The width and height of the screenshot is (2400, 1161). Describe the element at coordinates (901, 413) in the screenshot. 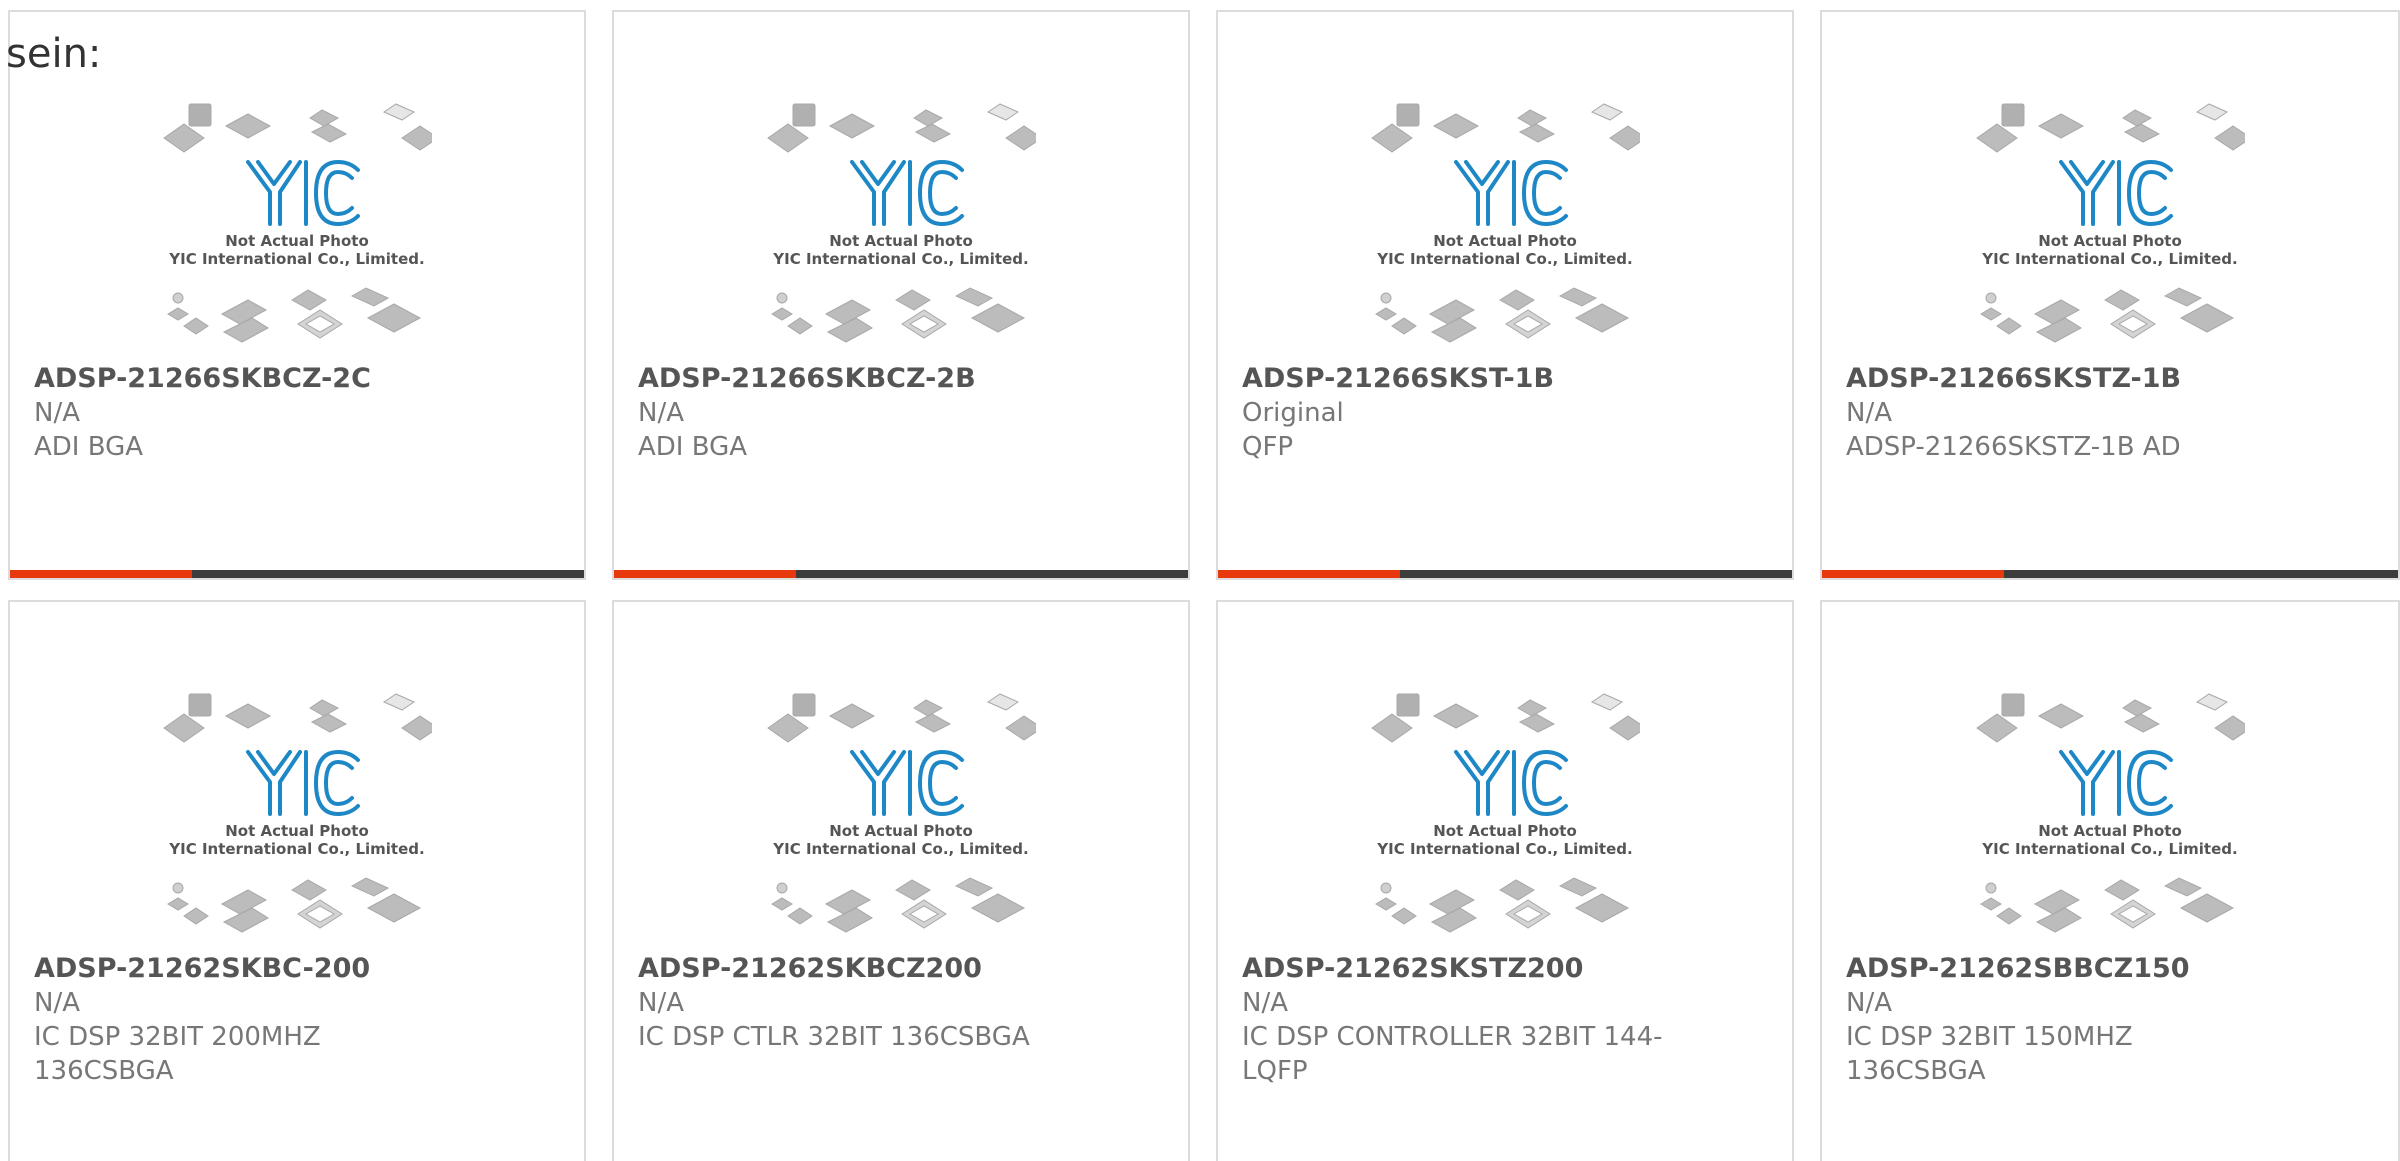

I see `product-info: ADSP-21266SKBCZ-2B N/A ADI BGA` at that location.